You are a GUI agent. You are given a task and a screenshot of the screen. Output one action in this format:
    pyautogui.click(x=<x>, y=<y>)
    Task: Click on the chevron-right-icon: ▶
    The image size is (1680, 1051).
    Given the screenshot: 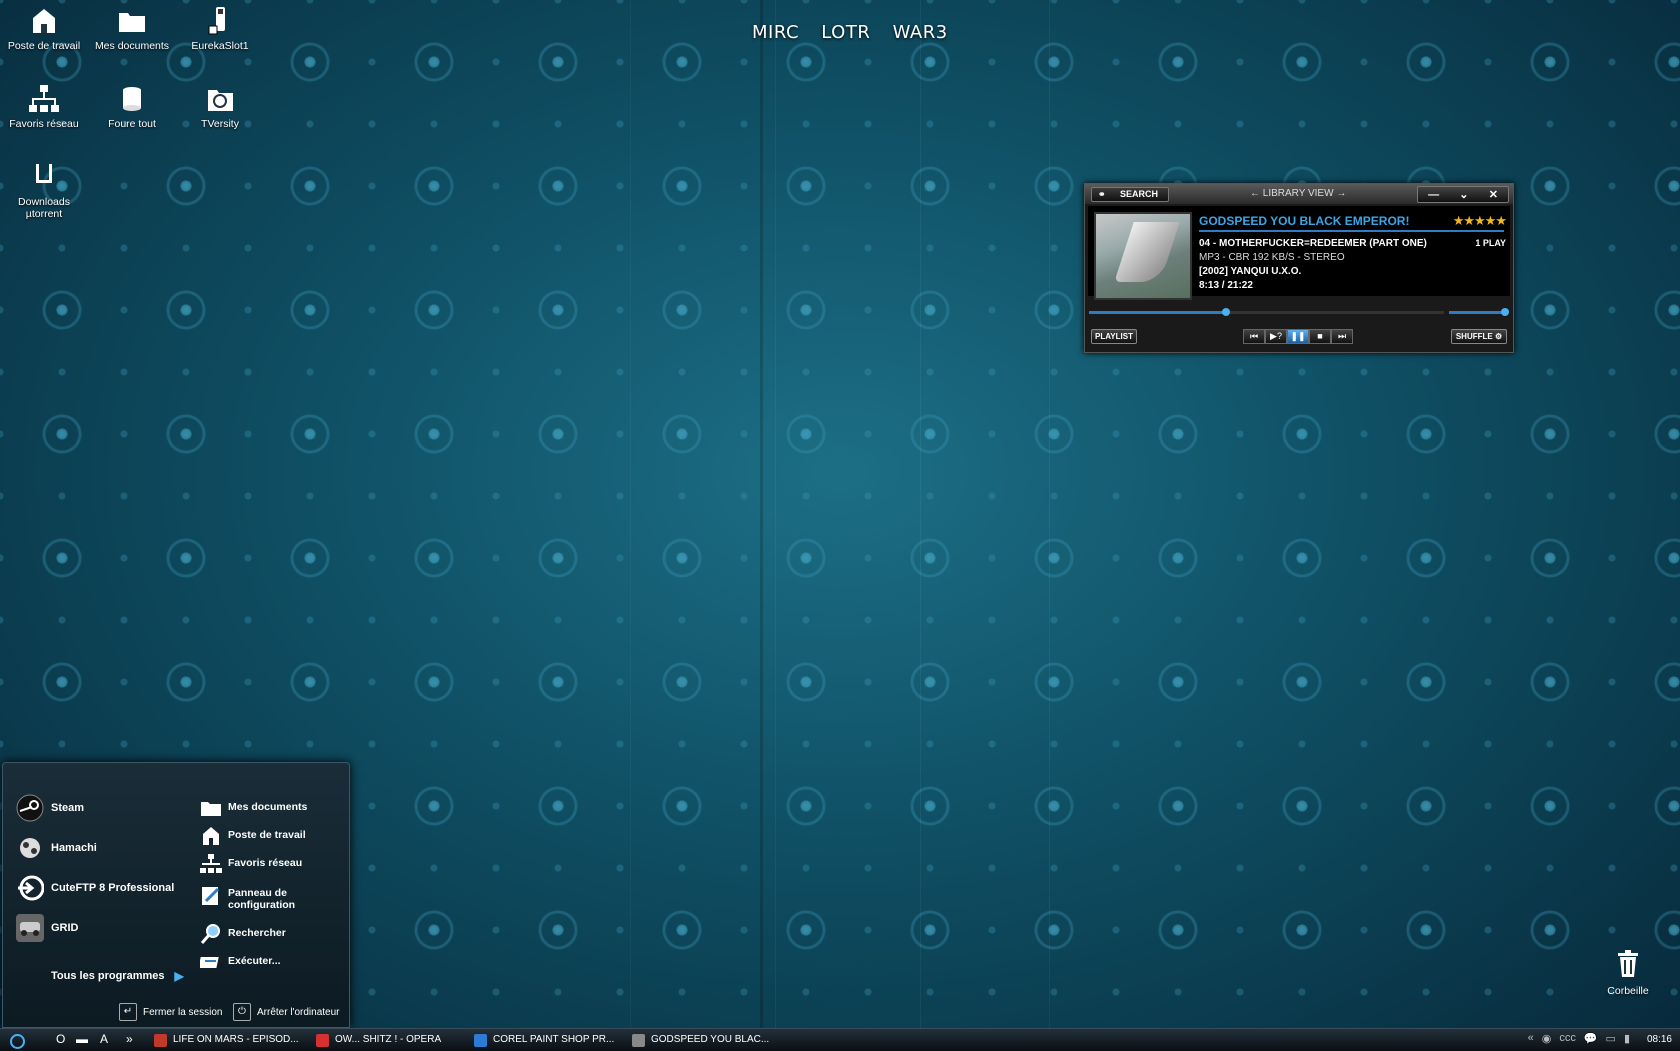 What is the action you would take?
    pyautogui.click(x=179, y=976)
    